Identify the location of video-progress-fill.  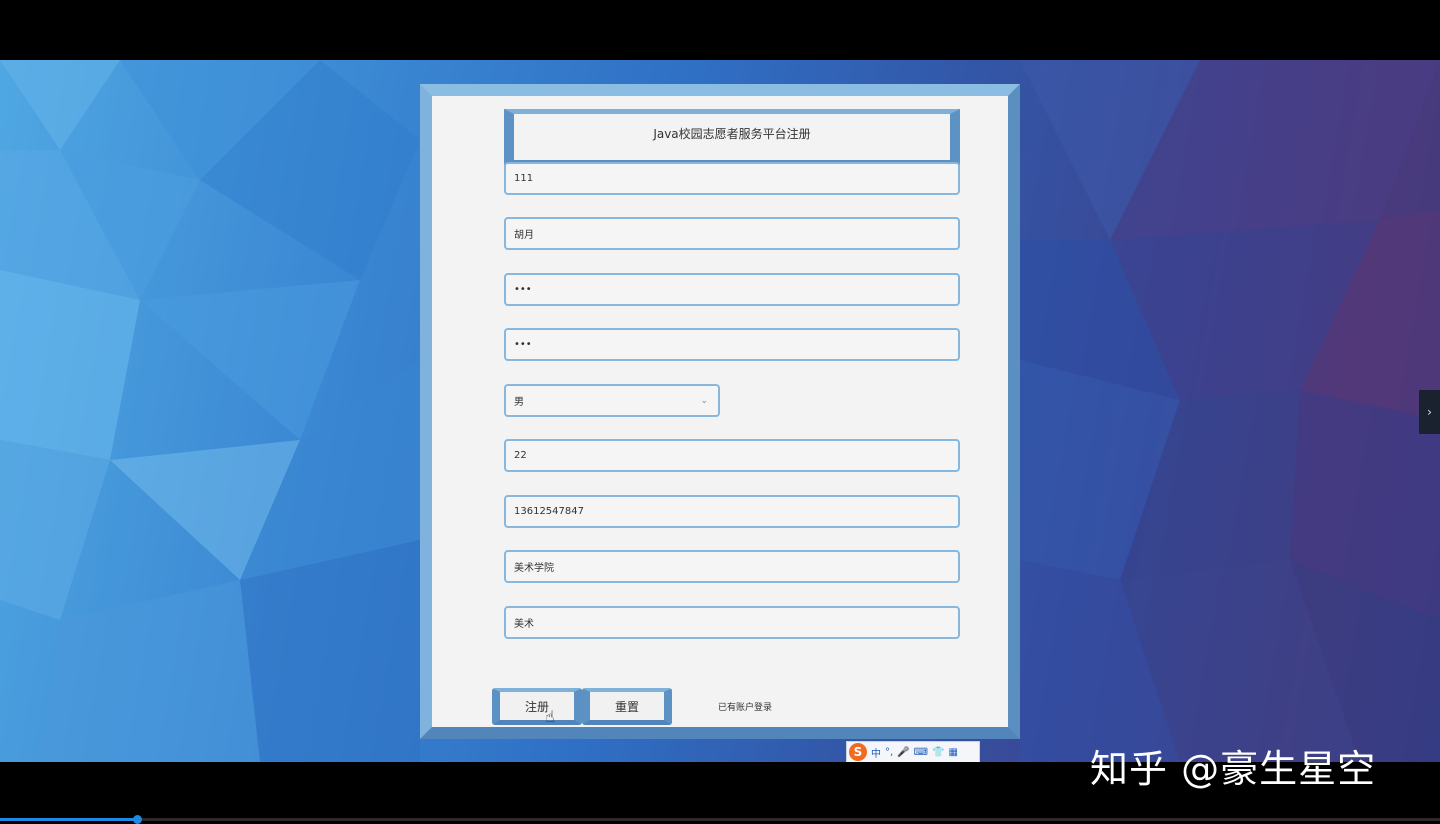
(68, 819).